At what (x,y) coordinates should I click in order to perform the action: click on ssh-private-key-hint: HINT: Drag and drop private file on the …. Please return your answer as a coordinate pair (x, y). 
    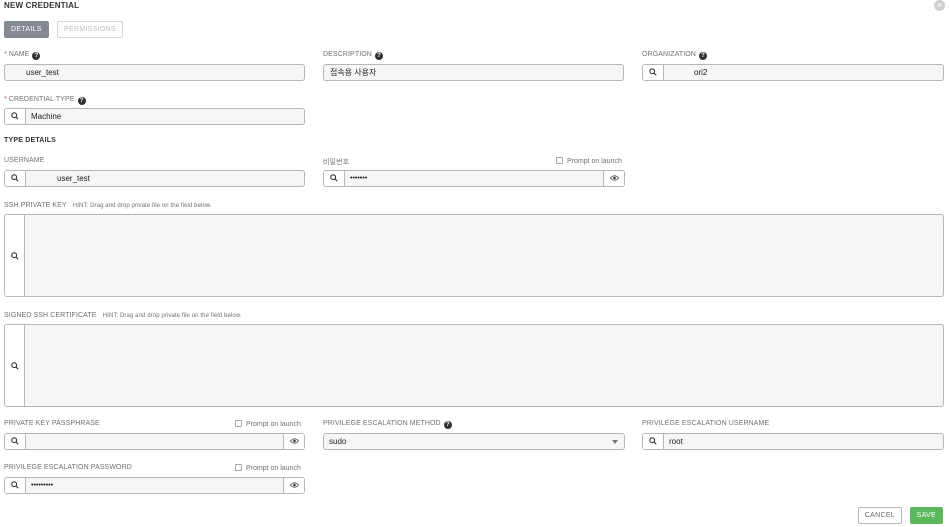
    Looking at the image, I should click on (142, 206).